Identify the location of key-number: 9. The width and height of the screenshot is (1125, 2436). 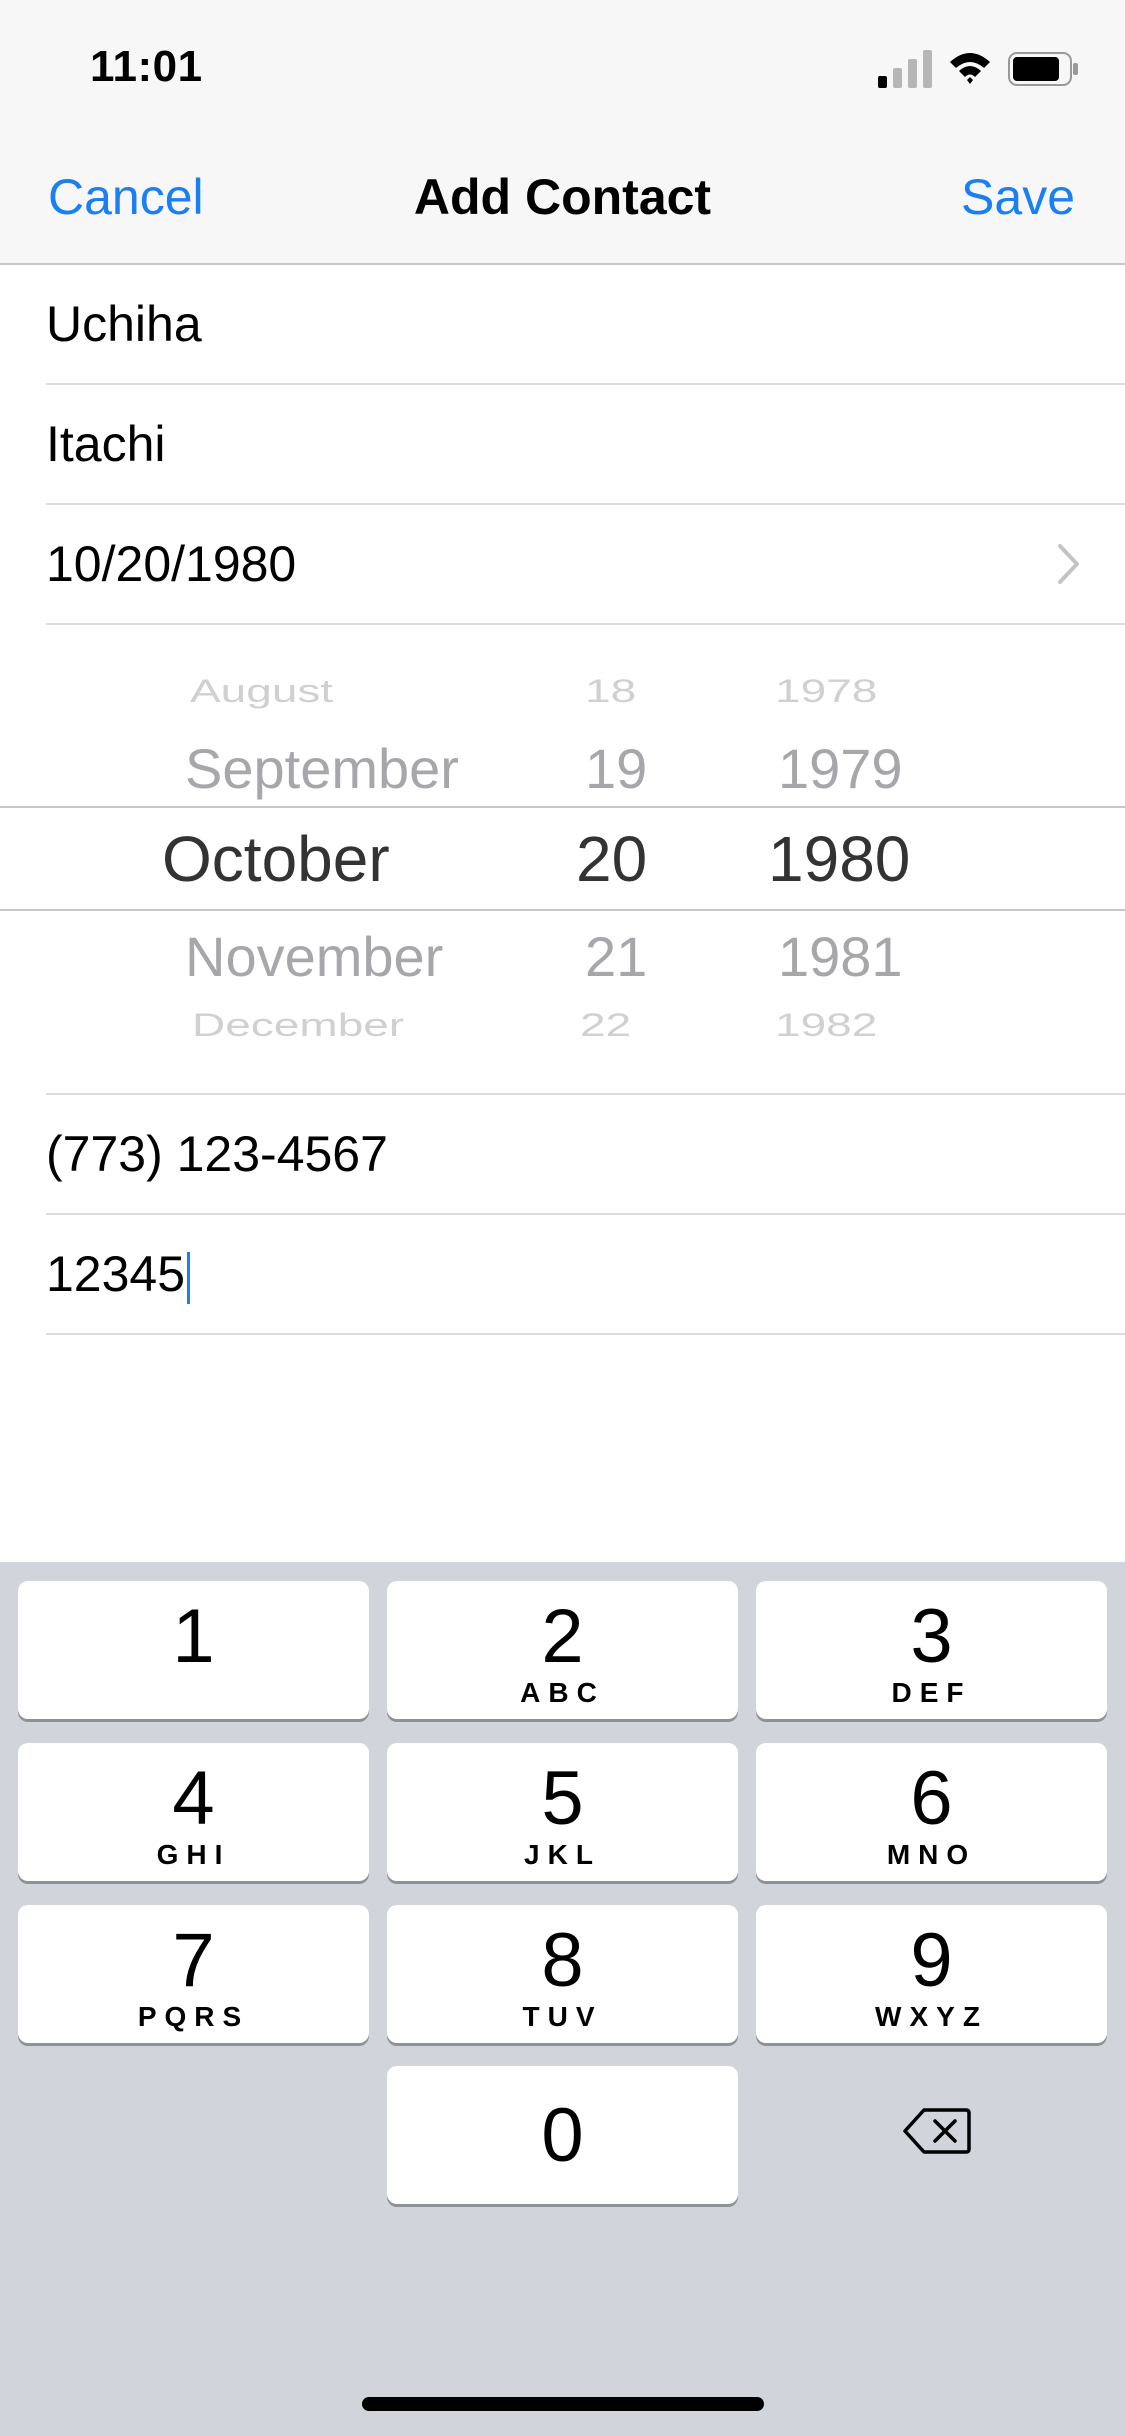
(931, 1960).